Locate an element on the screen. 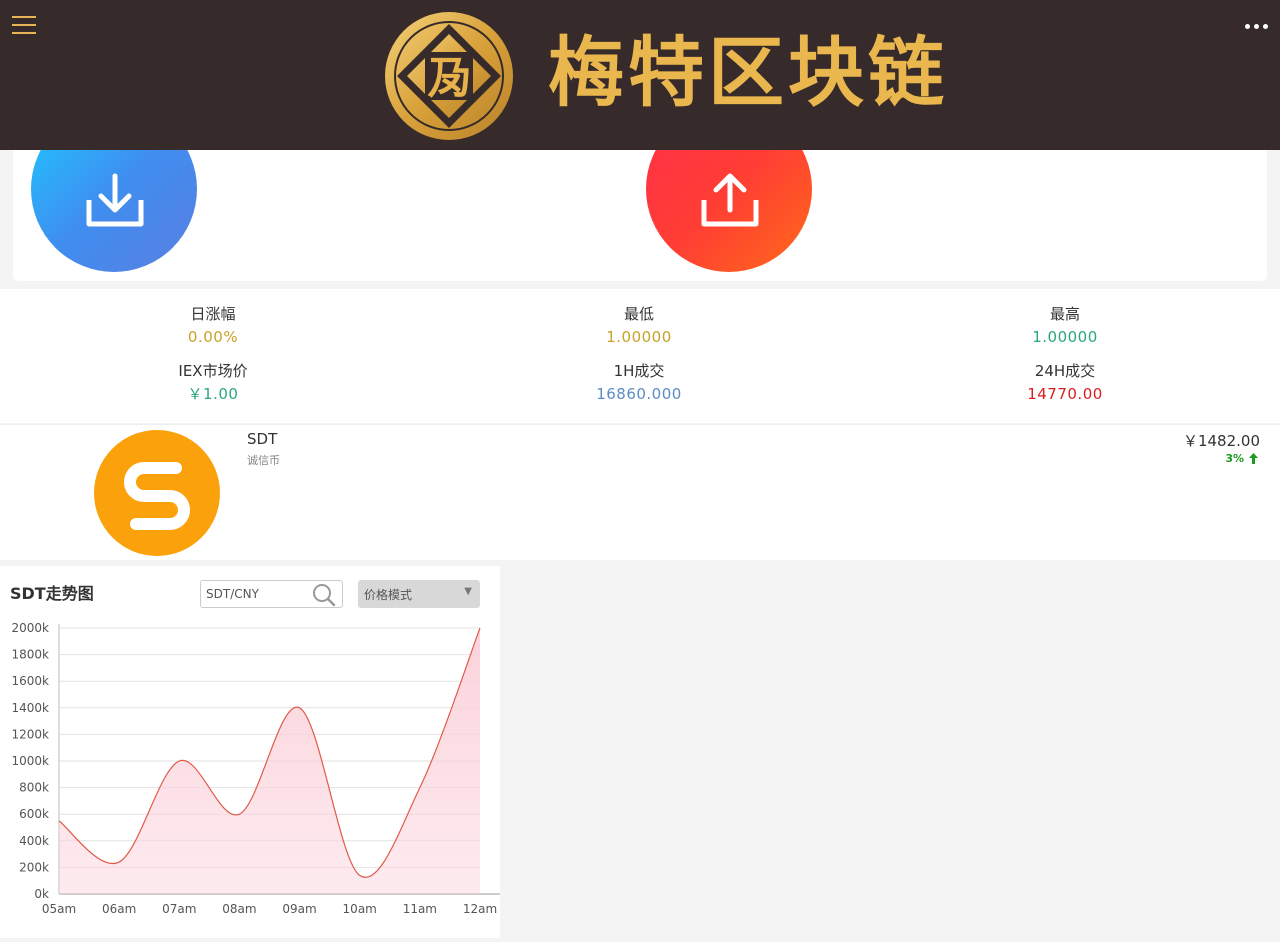 The image size is (1280, 942). stat-label: IEX市场价 is located at coordinates (213, 371).